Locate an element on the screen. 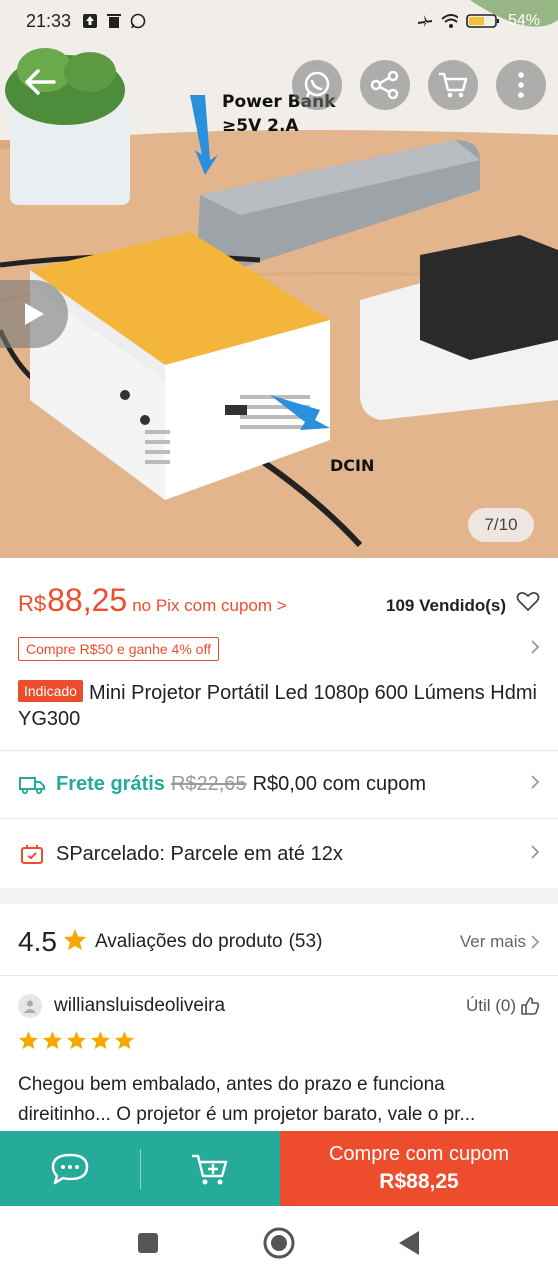 The height and width of the screenshot is (1280, 558). helpful-label: Útil (0) is located at coordinates (490, 1005).